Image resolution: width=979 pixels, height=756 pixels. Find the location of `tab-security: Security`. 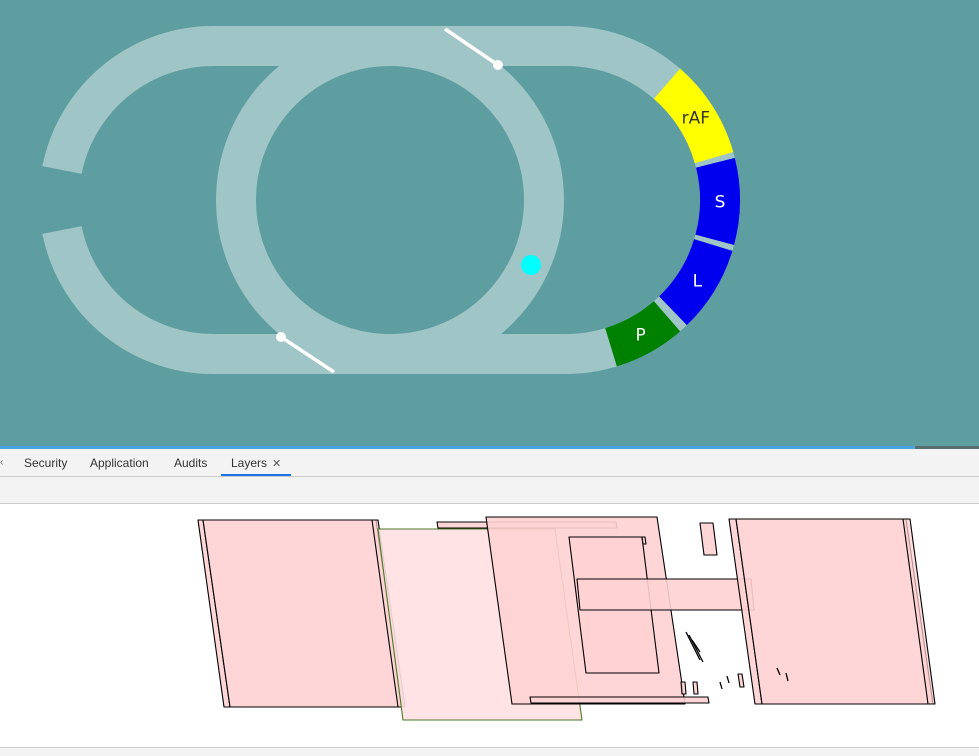

tab-security: Security is located at coordinates (45, 462).